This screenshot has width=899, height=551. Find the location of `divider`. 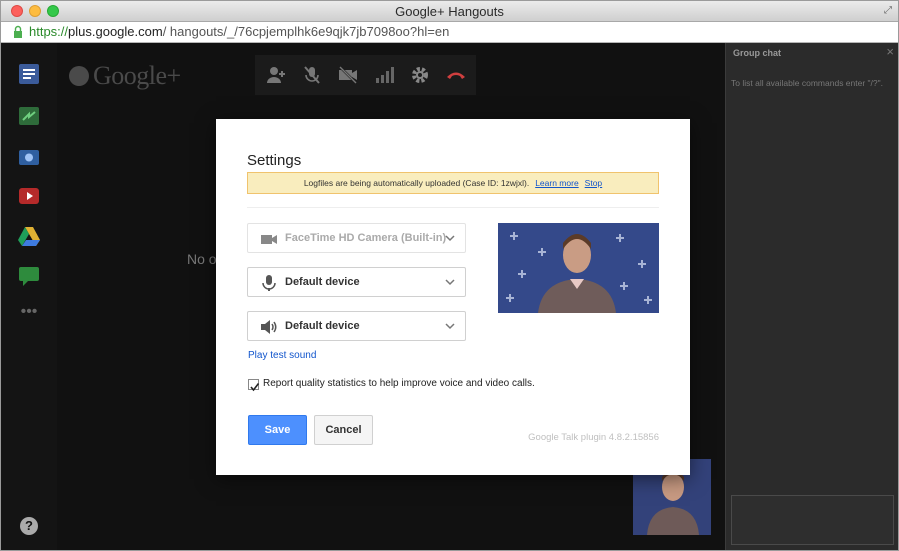

divider is located at coordinates (453, 207).